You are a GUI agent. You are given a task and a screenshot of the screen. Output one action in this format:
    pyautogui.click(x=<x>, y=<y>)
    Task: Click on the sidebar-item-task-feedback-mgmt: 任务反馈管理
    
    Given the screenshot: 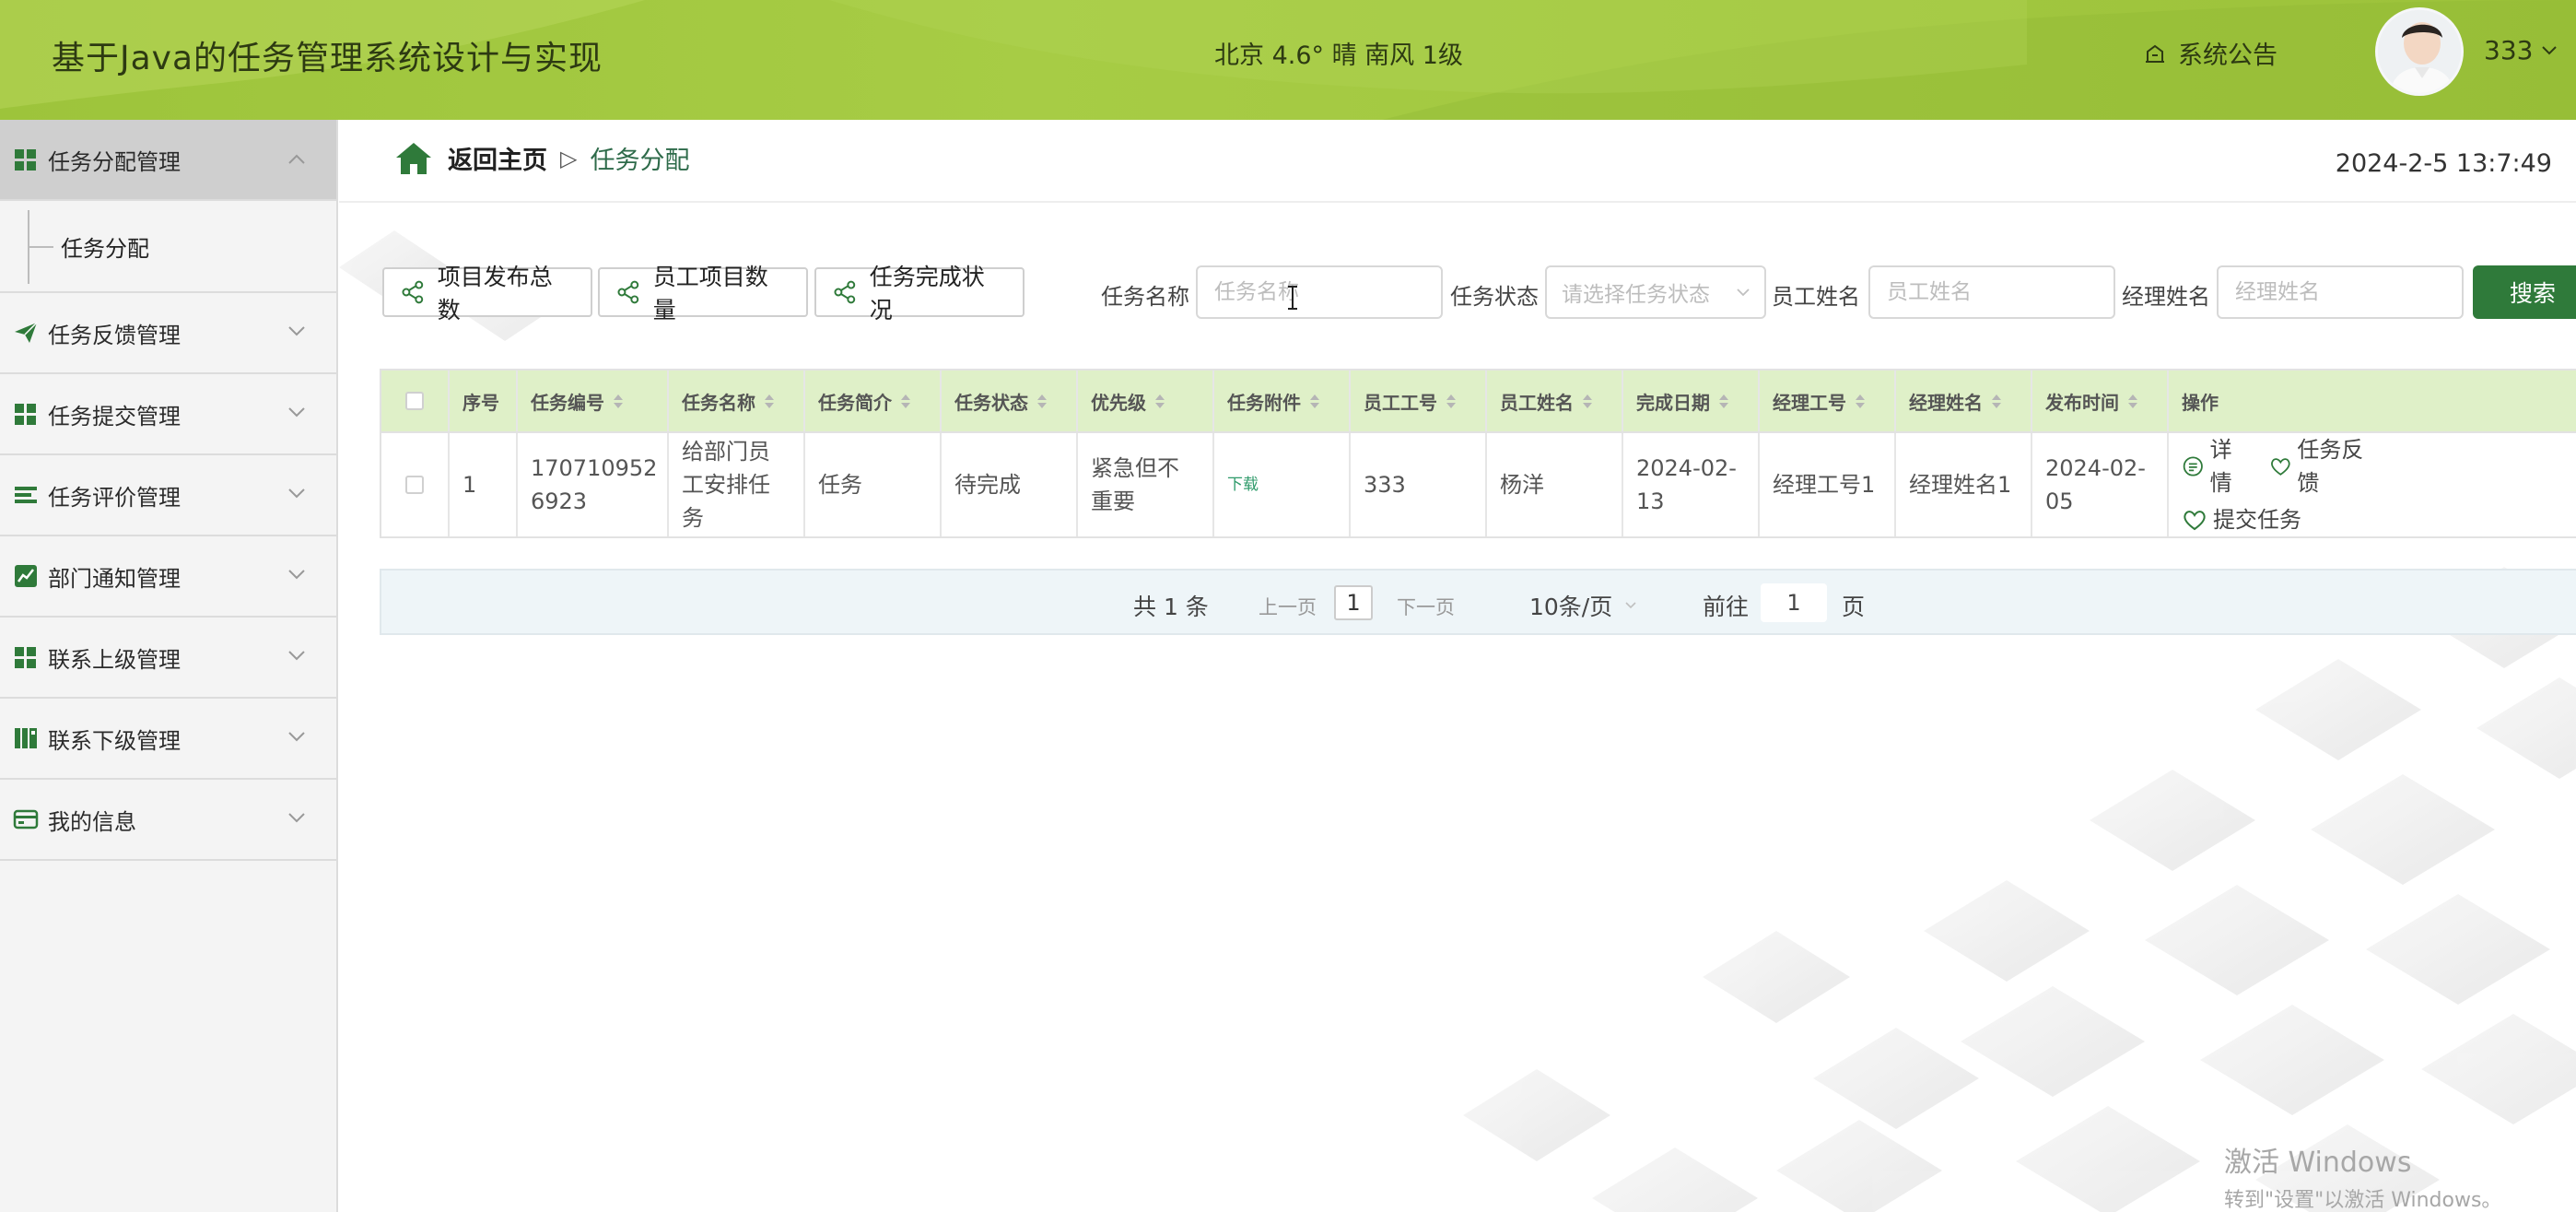 What is the action you would take?
    pyautogui.click(x=168, y=333)
    